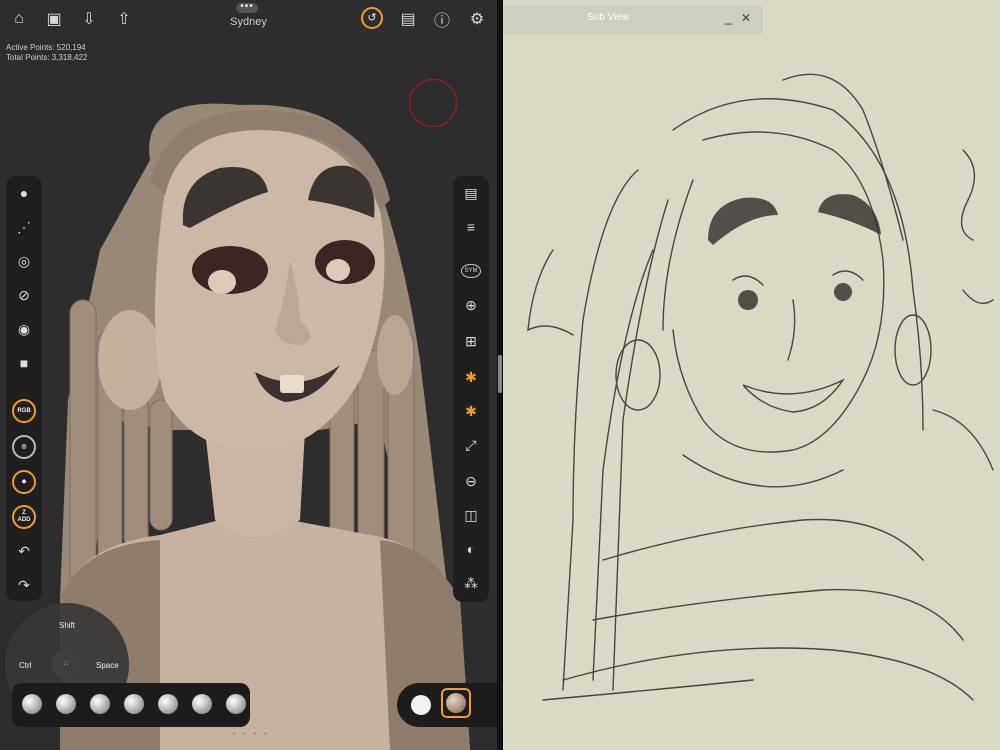 The image size is (1000, 750). Describe the element at coordinates (471, 481) in the screenshot. I see `floor-lf-icon: ⊖` at that location.